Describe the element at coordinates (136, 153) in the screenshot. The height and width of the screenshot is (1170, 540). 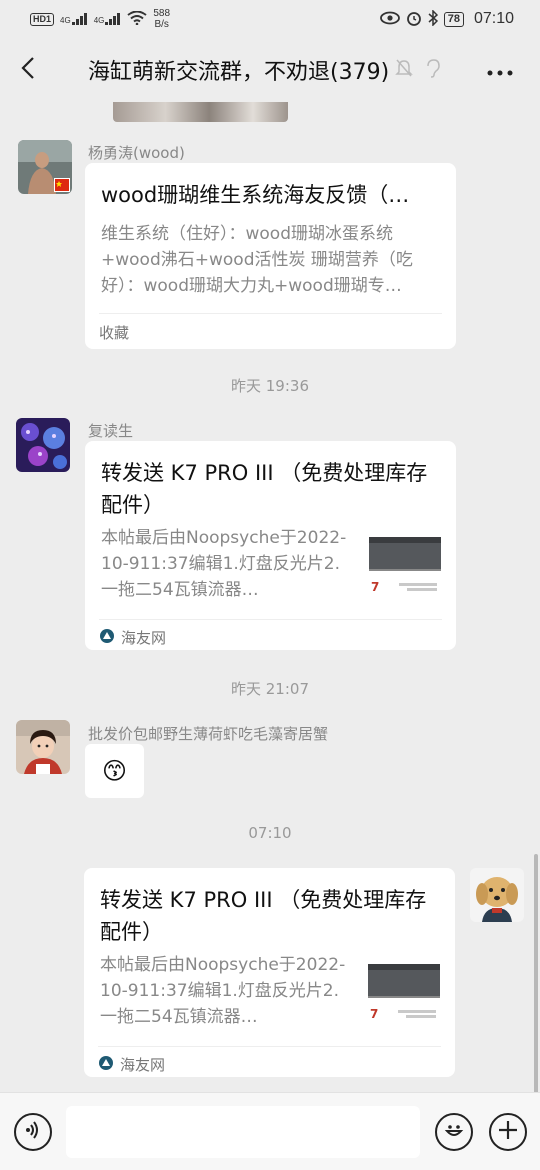
I see `sender-name: 杨勇涛(wood)` at that location.